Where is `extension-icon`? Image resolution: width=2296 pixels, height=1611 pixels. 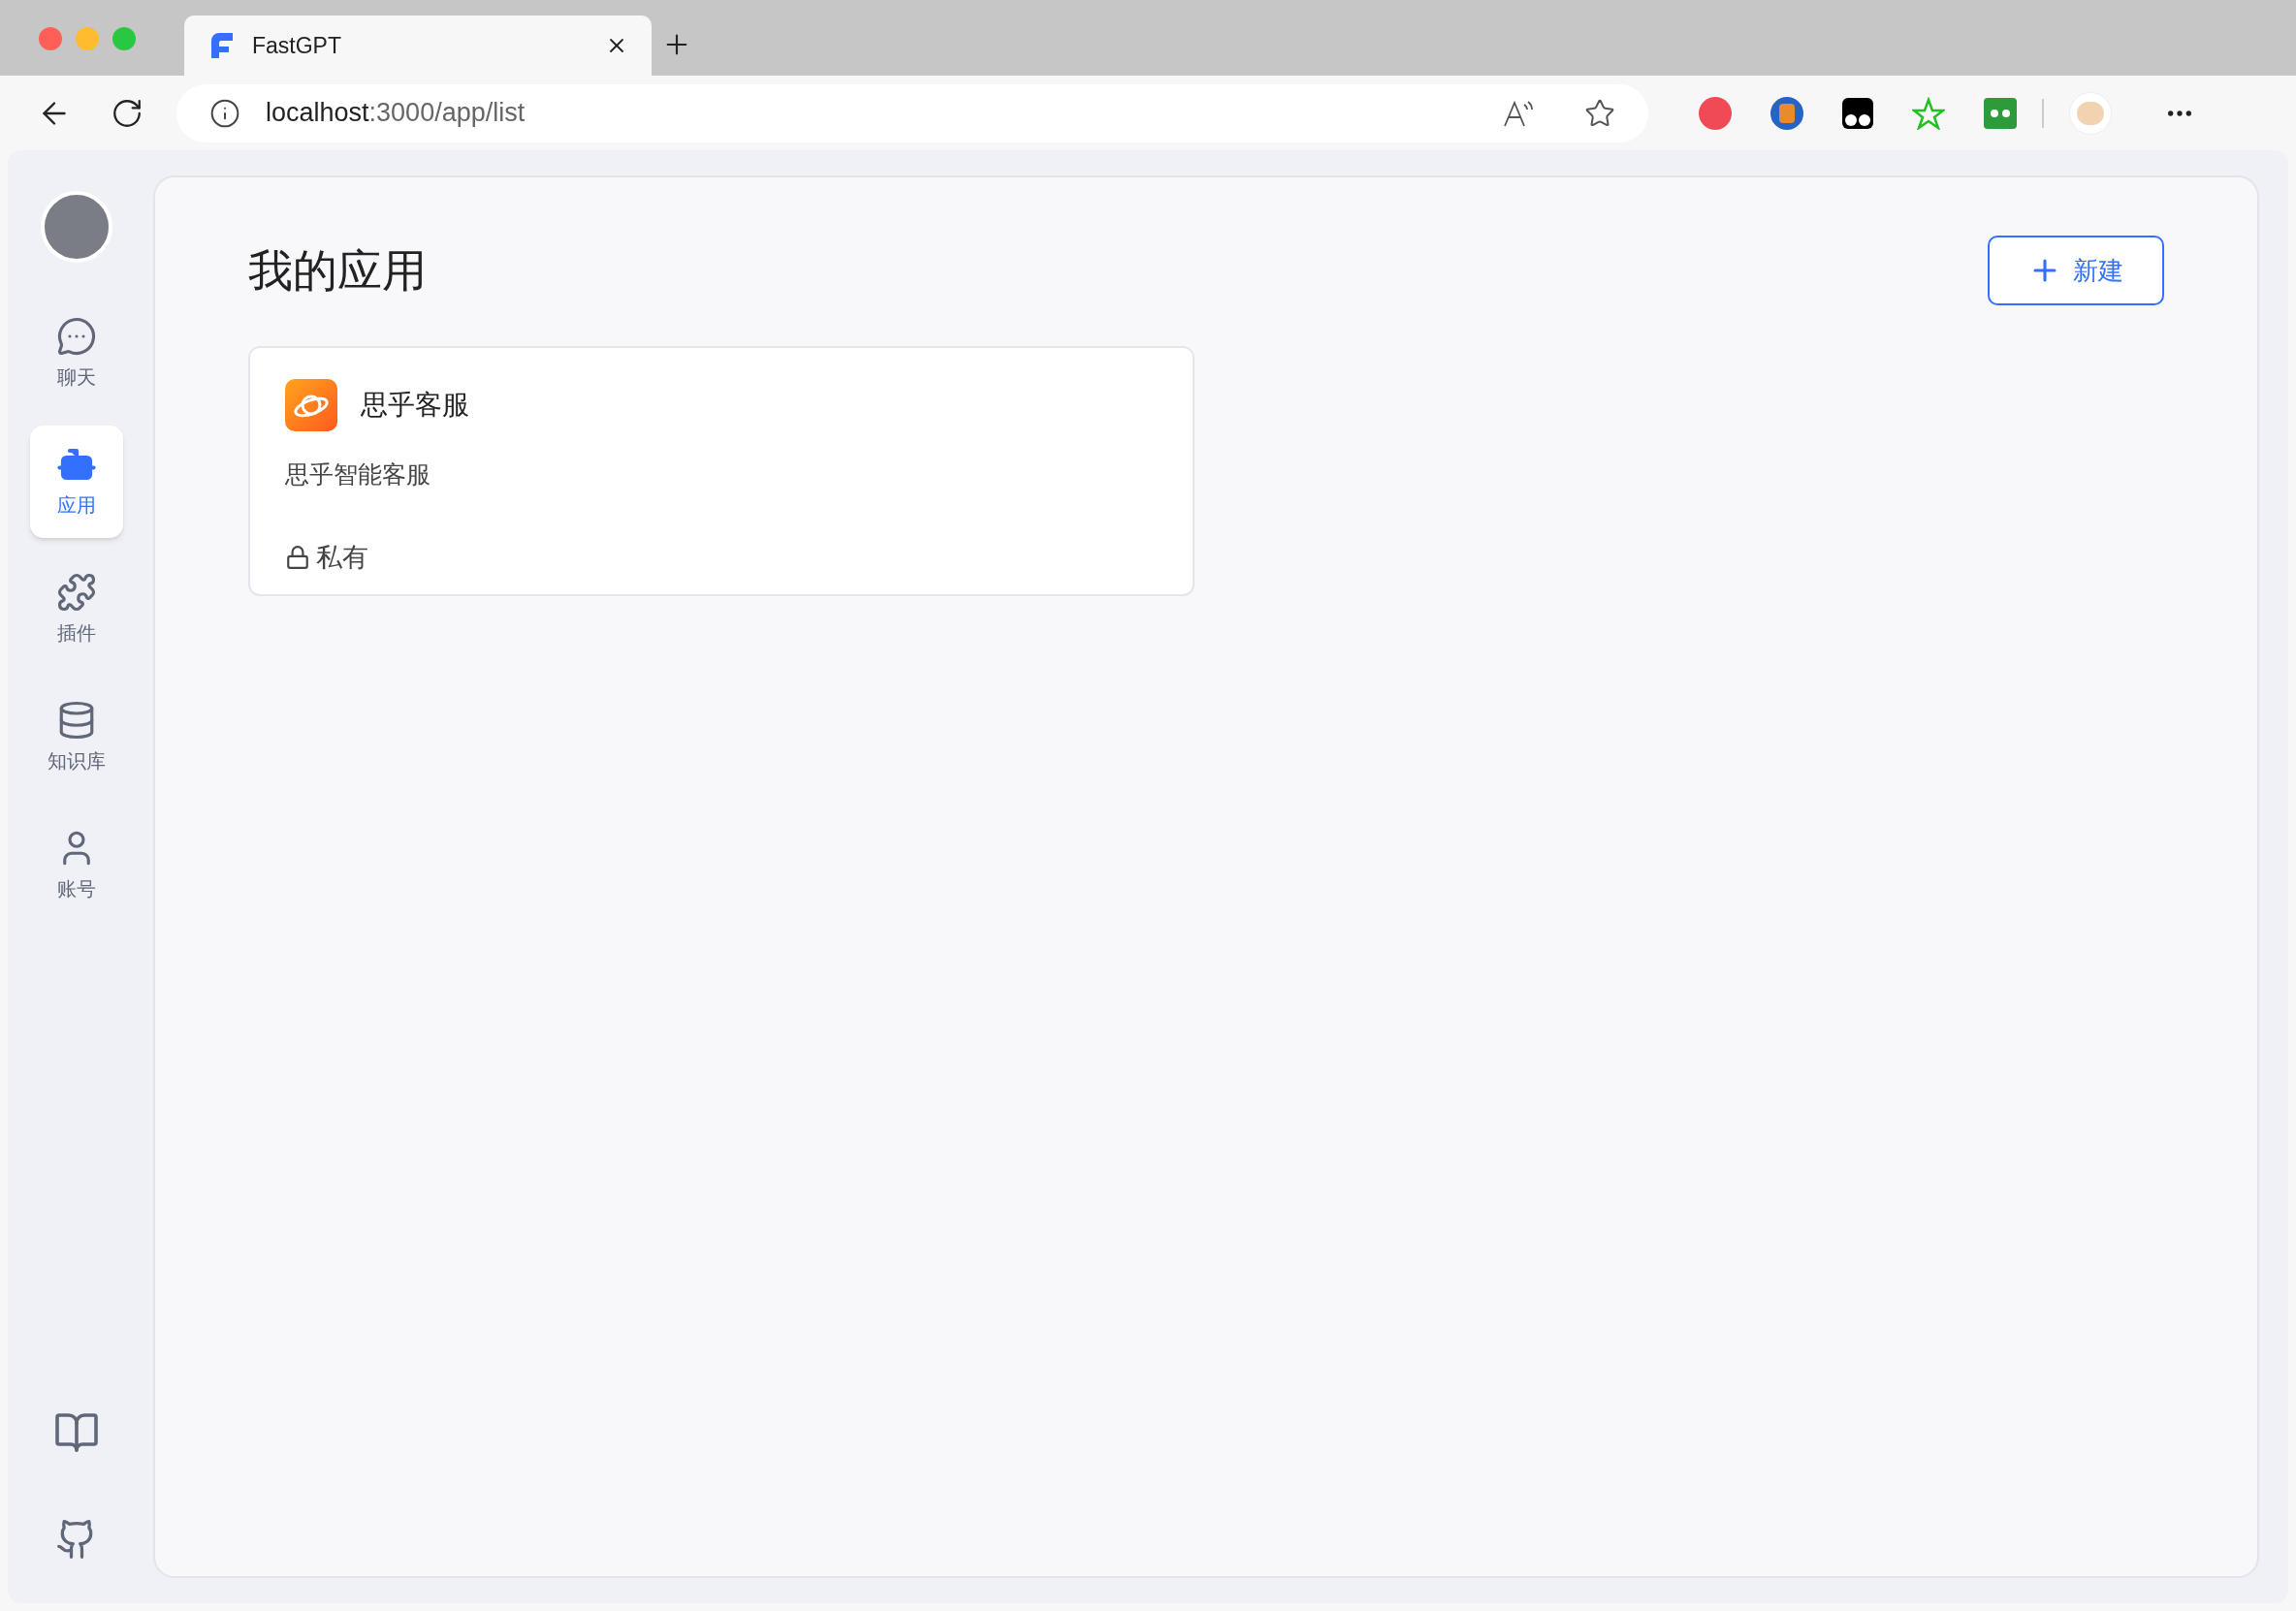
extension-icon is located at coordinates (1857, 113).